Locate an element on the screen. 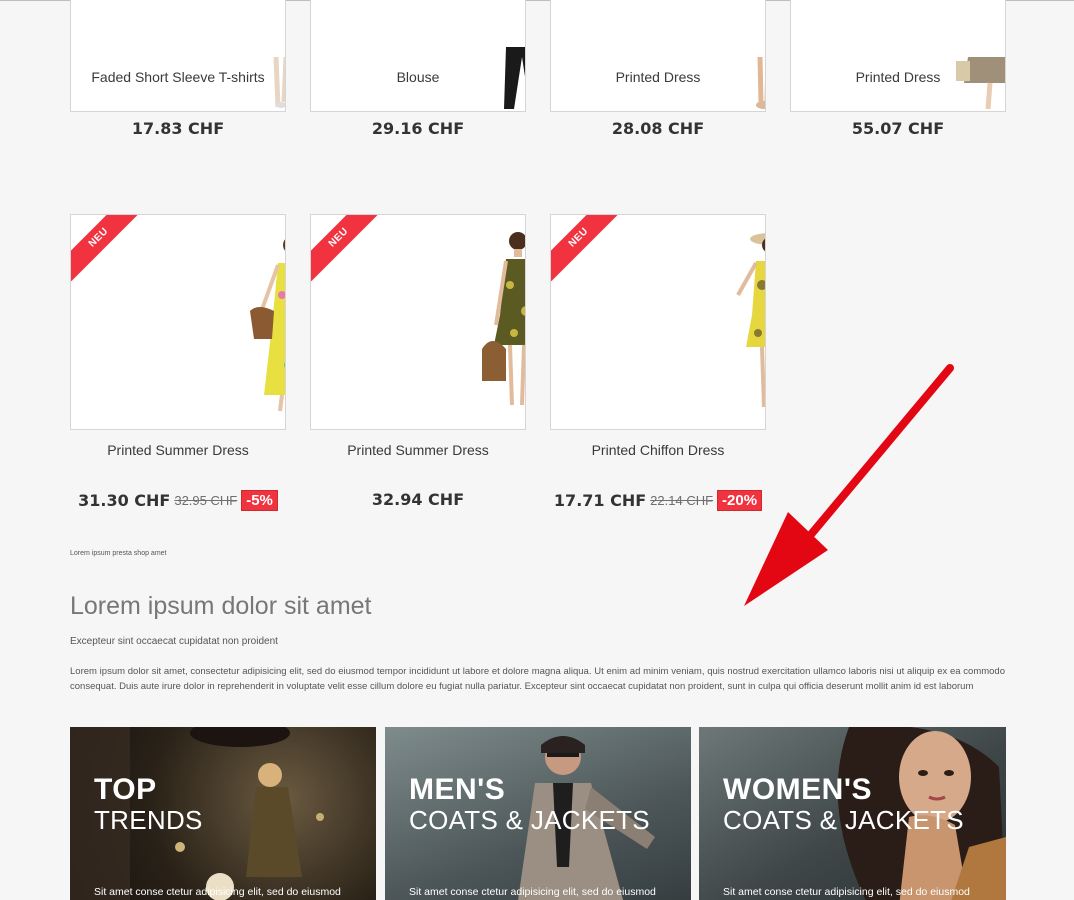  product-name: Faded Short Sleeve T-shirts is located at coordinates (178, 77).